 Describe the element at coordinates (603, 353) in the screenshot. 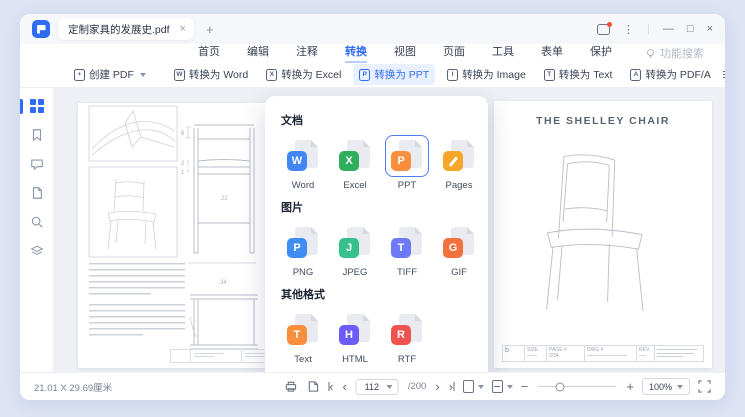

I see `title-block: b SIZE PAGE # 2/34 DWG # REV` at that location.